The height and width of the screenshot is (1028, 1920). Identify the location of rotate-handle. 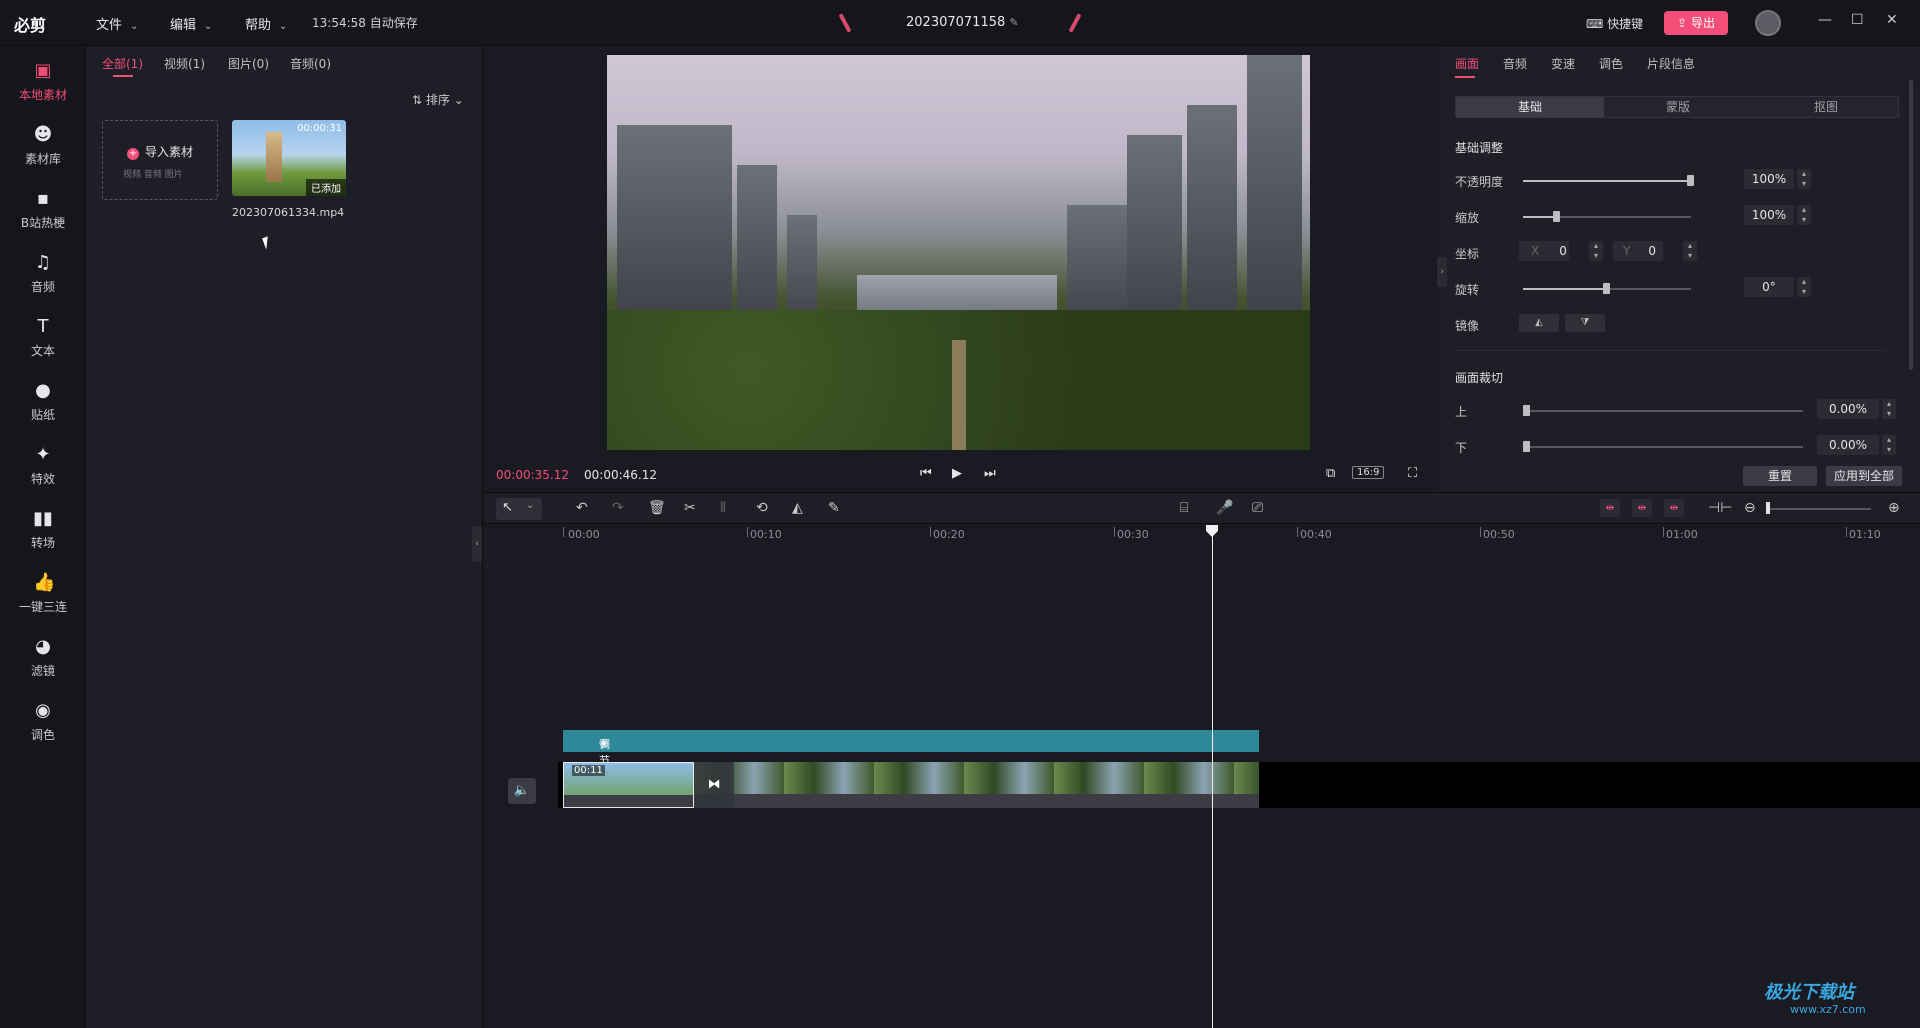
(1606, 288).